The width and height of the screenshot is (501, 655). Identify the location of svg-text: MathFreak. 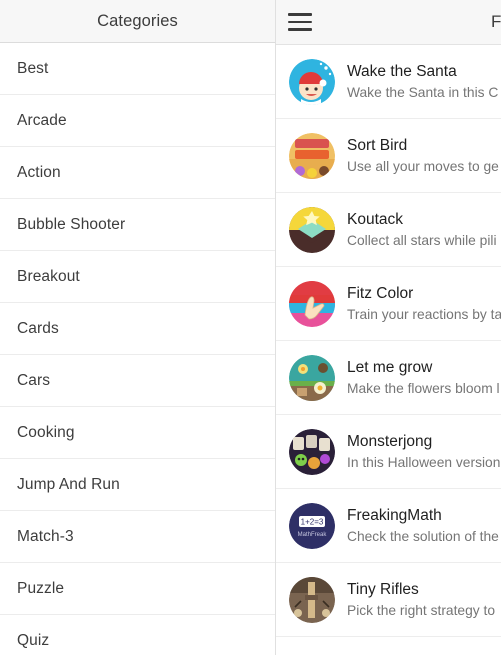
(313, 535).